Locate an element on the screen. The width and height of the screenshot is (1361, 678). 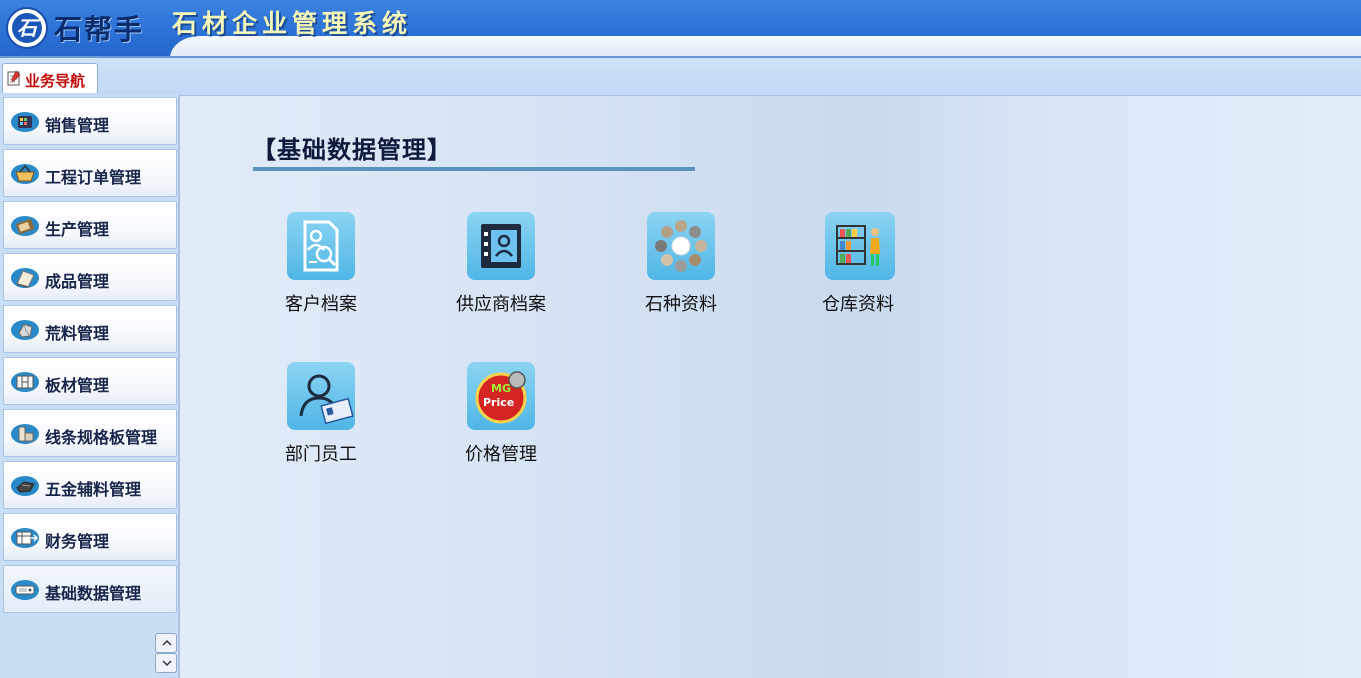
sidebar-item-mouldings: 线条规格板管理 is located at coordinates (90, 433).